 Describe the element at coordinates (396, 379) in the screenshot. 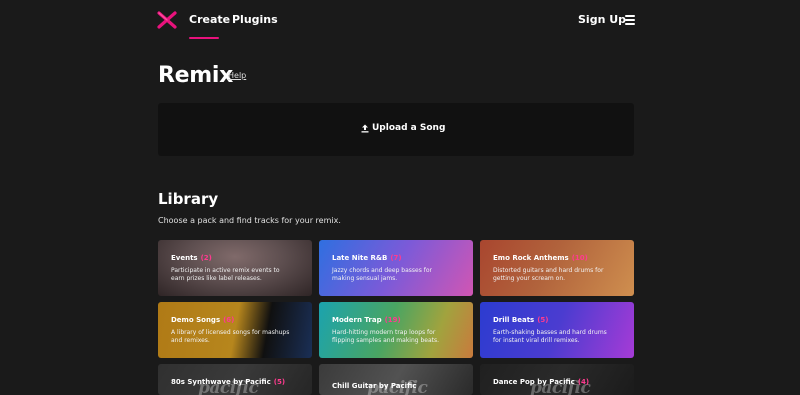

I see `pack-card-chill-guitar: pacific Chill Guitar by Pacific` at that location.